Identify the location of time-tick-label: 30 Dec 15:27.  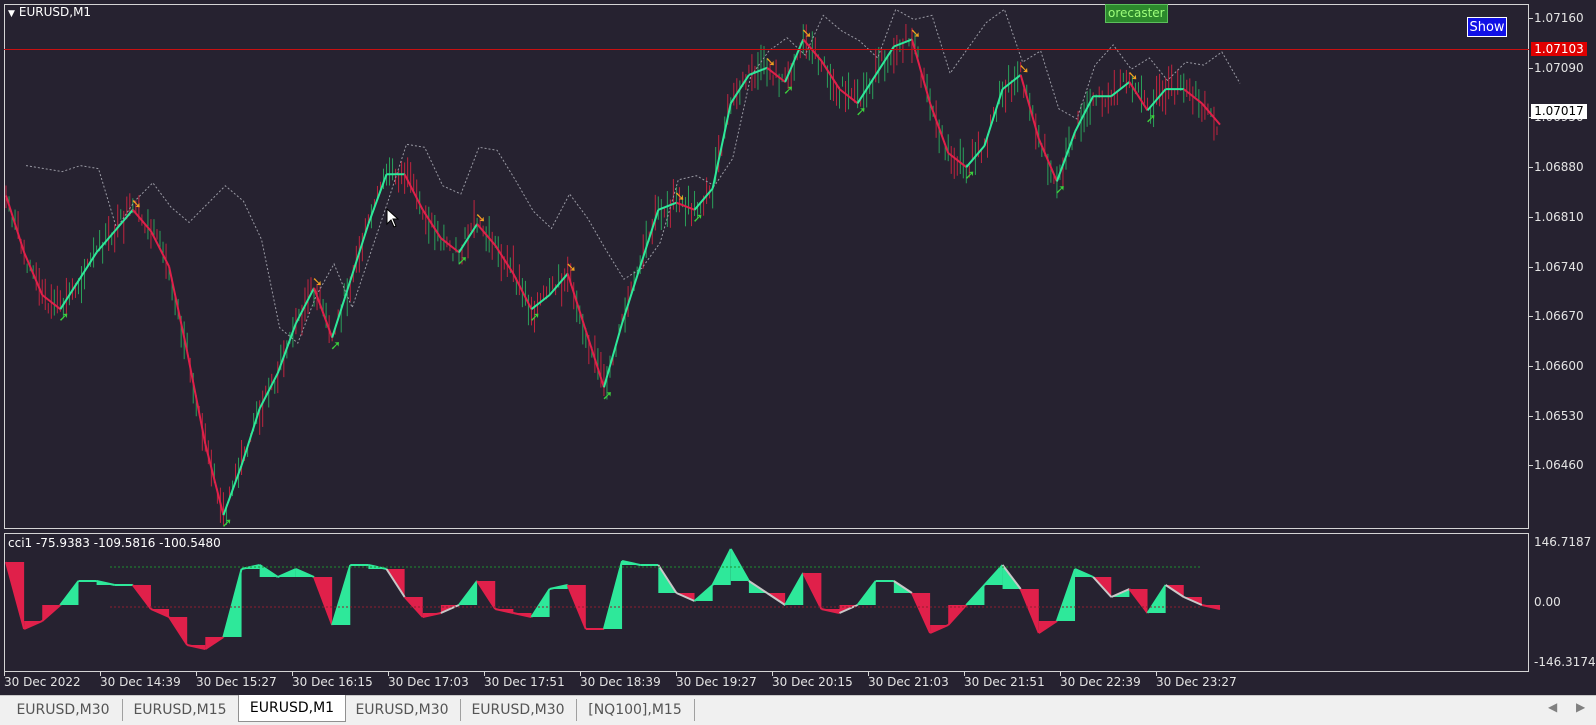
(236, 682).